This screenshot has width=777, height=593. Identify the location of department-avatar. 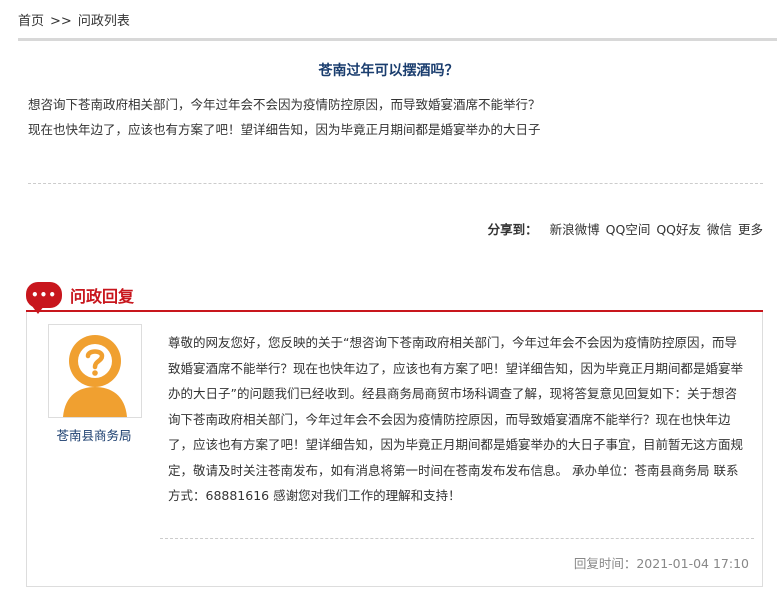
(95, 371).